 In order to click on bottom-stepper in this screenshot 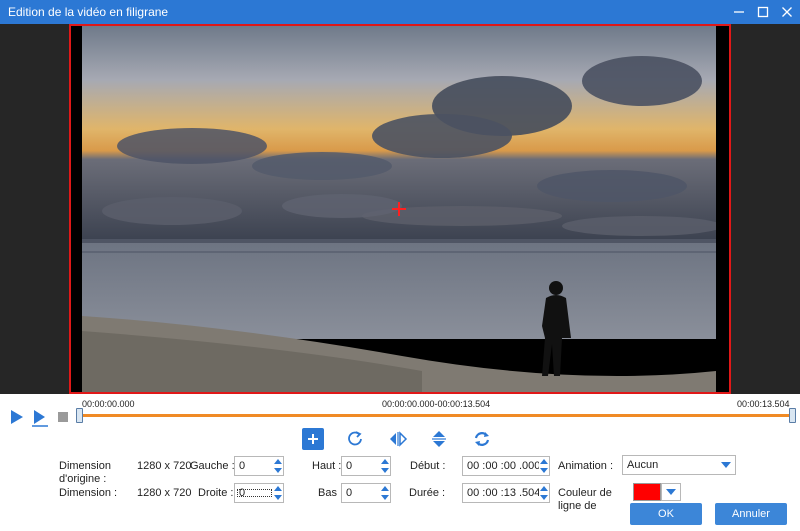, I will do `click(366, 493)`.